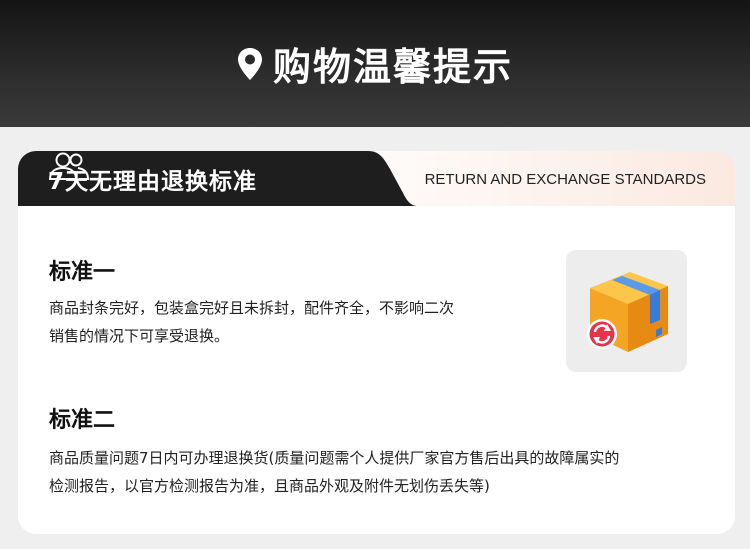 This screenshot has height=549, width=750. I want to click on section-title-1: 标准一, so click(82, 272).